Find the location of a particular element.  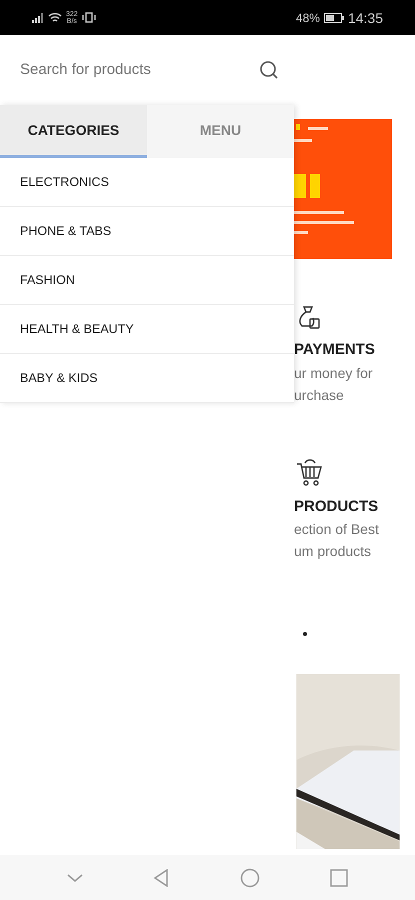

home-icon is located at coordinates (250, 878).